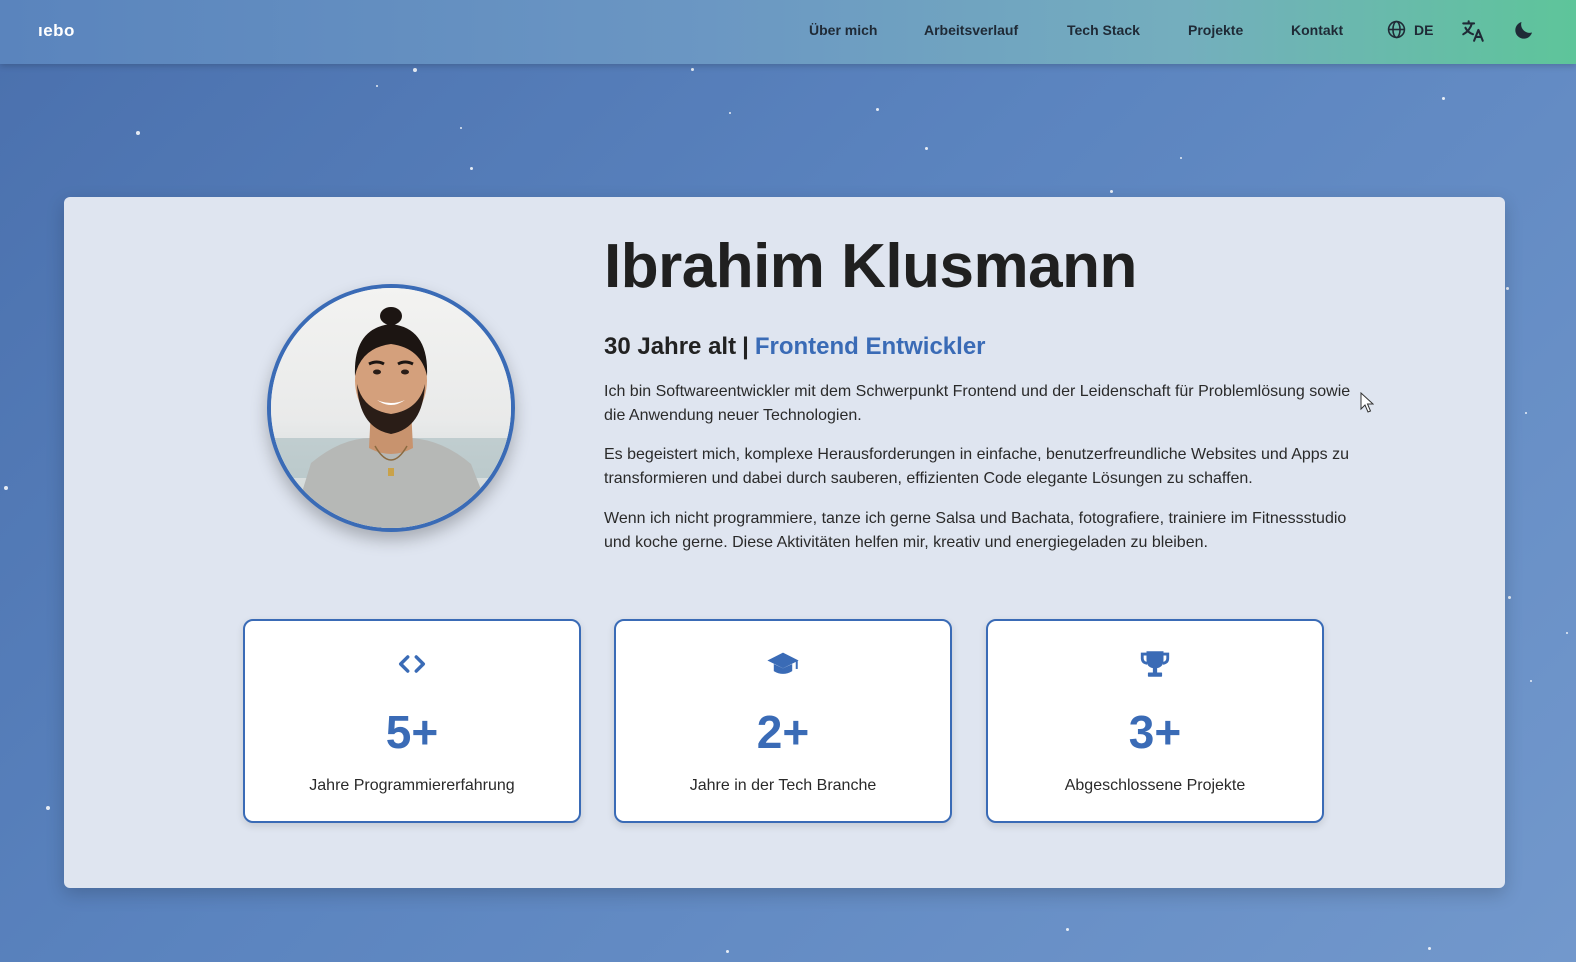 This screenshot has height=962, width=1576. I want to click on translate-icon, so click(1473, 31).